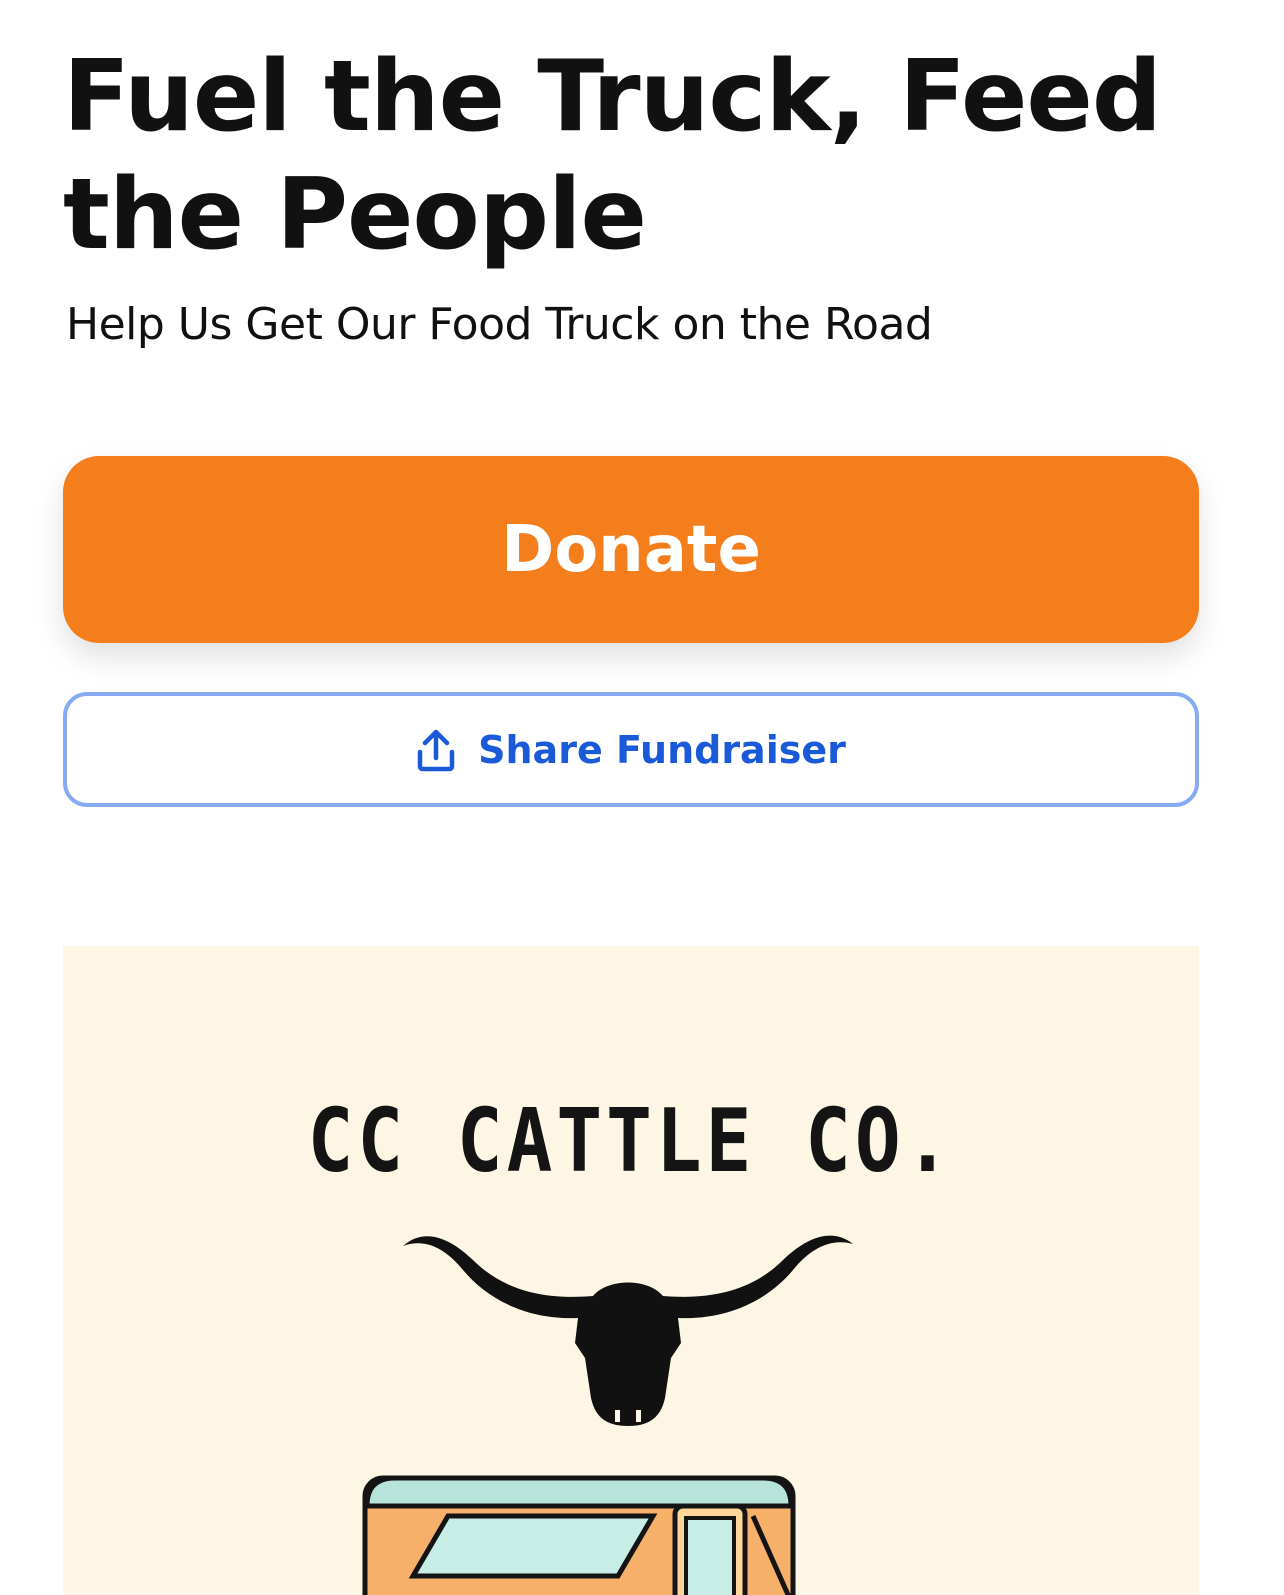 Image resolution: width=1284 pixels, height=1595 pixels. Describe the element at coordinates (662, 749) in the screenshot. I see `share-fundraiser-label: Share Fundraiser` at that location.